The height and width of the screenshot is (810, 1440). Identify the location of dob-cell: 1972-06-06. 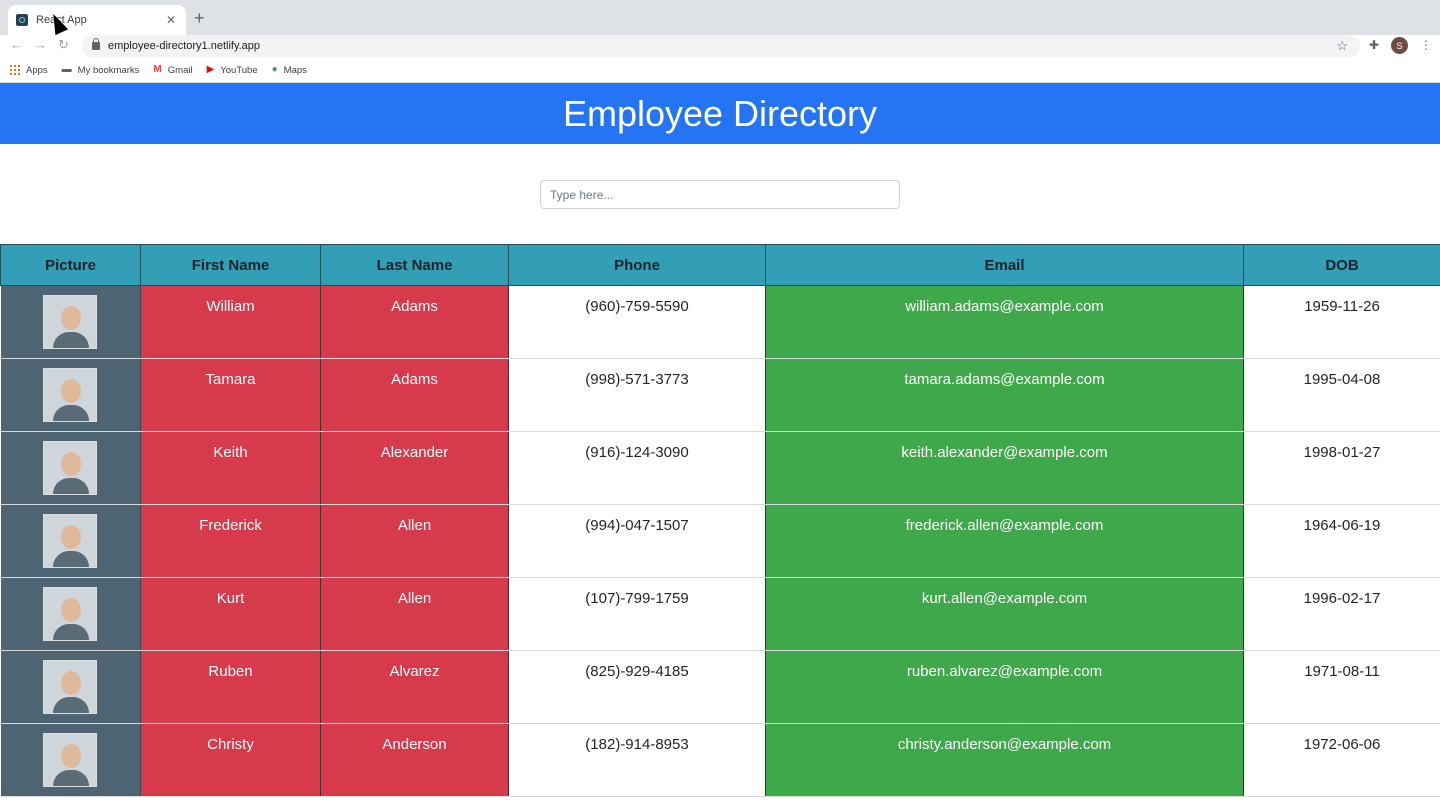
(1341, 760).